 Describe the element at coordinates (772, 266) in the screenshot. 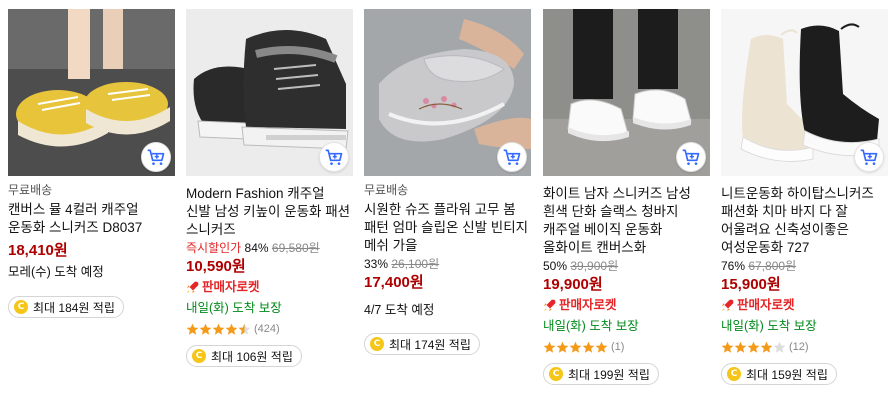

I see `original-price: 67,800원` at that location.